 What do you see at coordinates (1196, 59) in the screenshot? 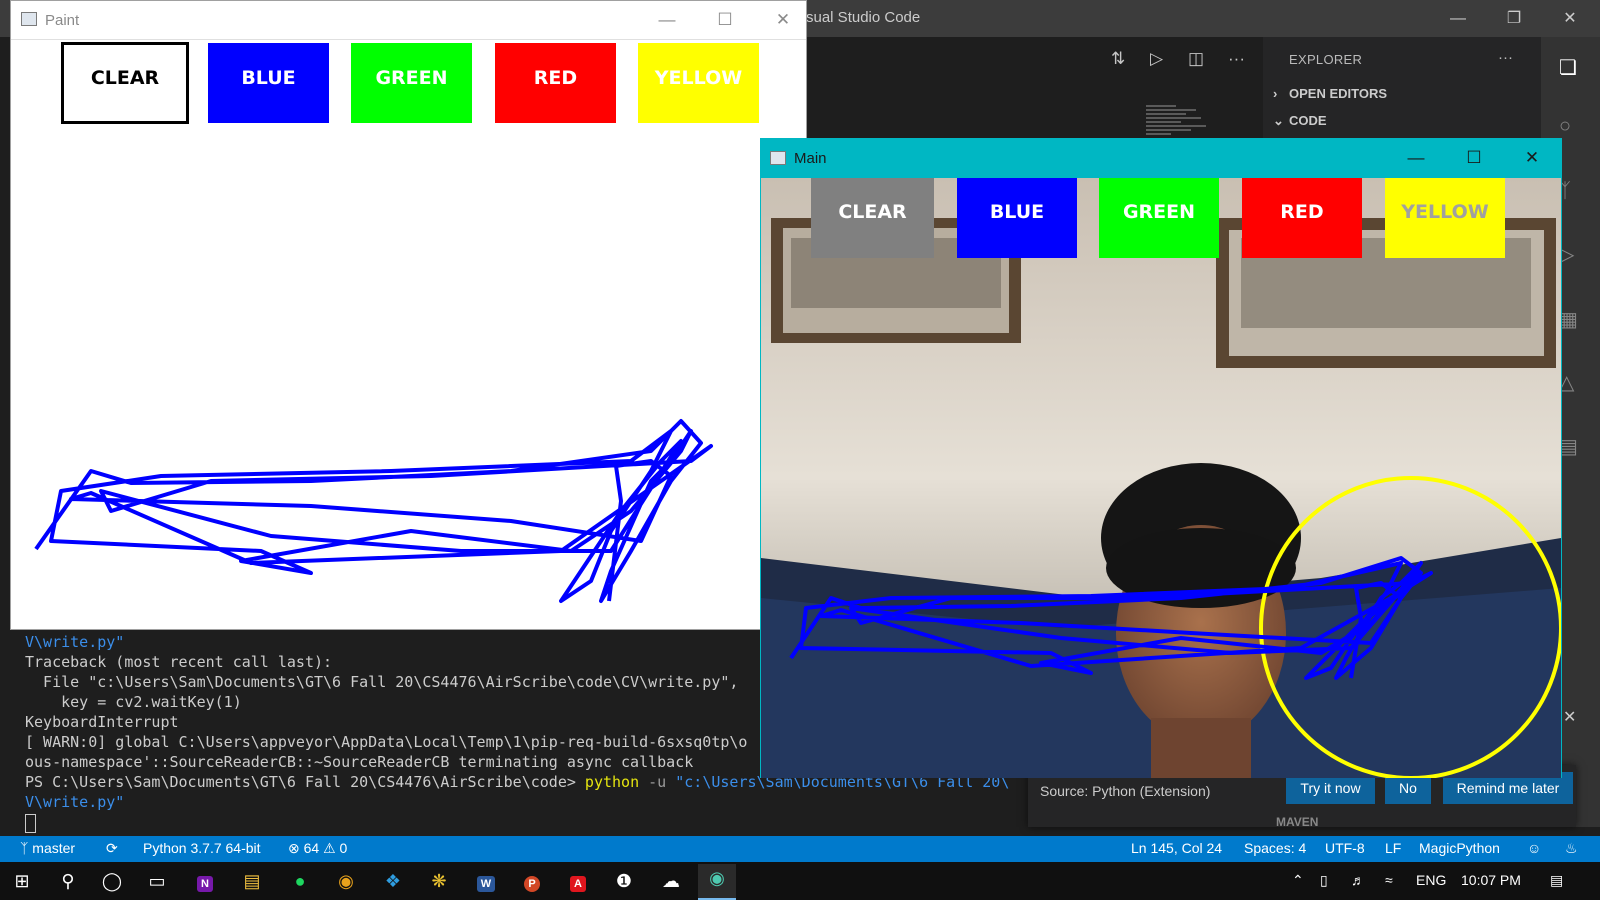
I see `split-editor-icon: ◫` at bounding box center [1196, 59].